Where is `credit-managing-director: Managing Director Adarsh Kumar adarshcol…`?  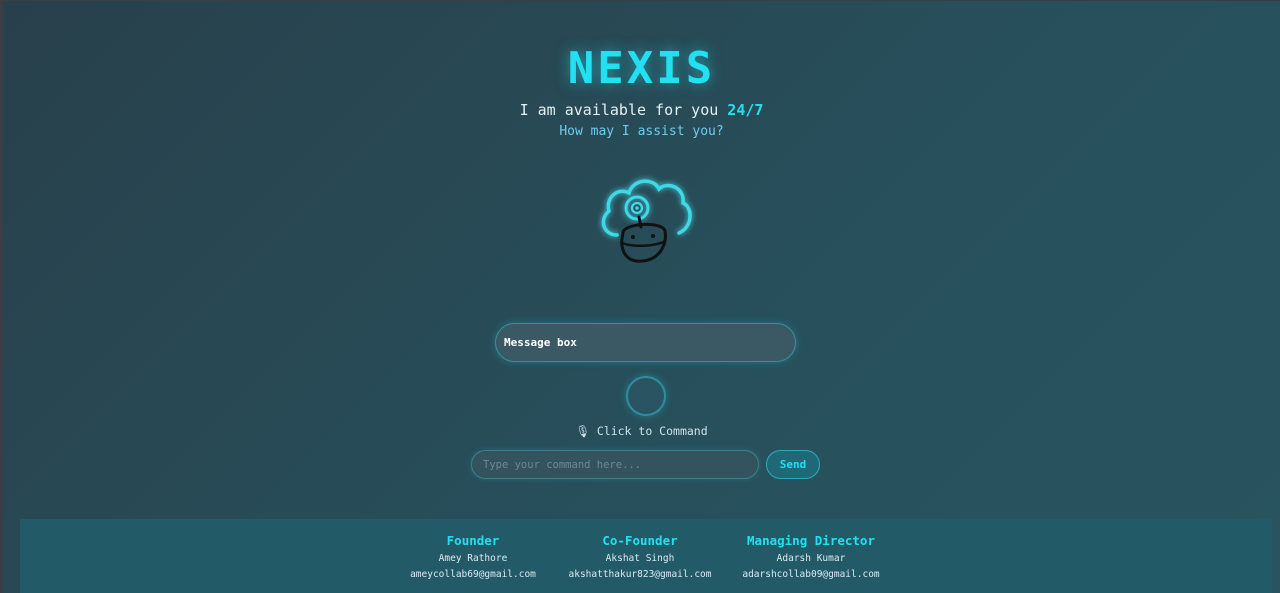 credit-managing-director: Managing Director Adarsh Kumar adarshcol… is located at coordinates (811, 557).